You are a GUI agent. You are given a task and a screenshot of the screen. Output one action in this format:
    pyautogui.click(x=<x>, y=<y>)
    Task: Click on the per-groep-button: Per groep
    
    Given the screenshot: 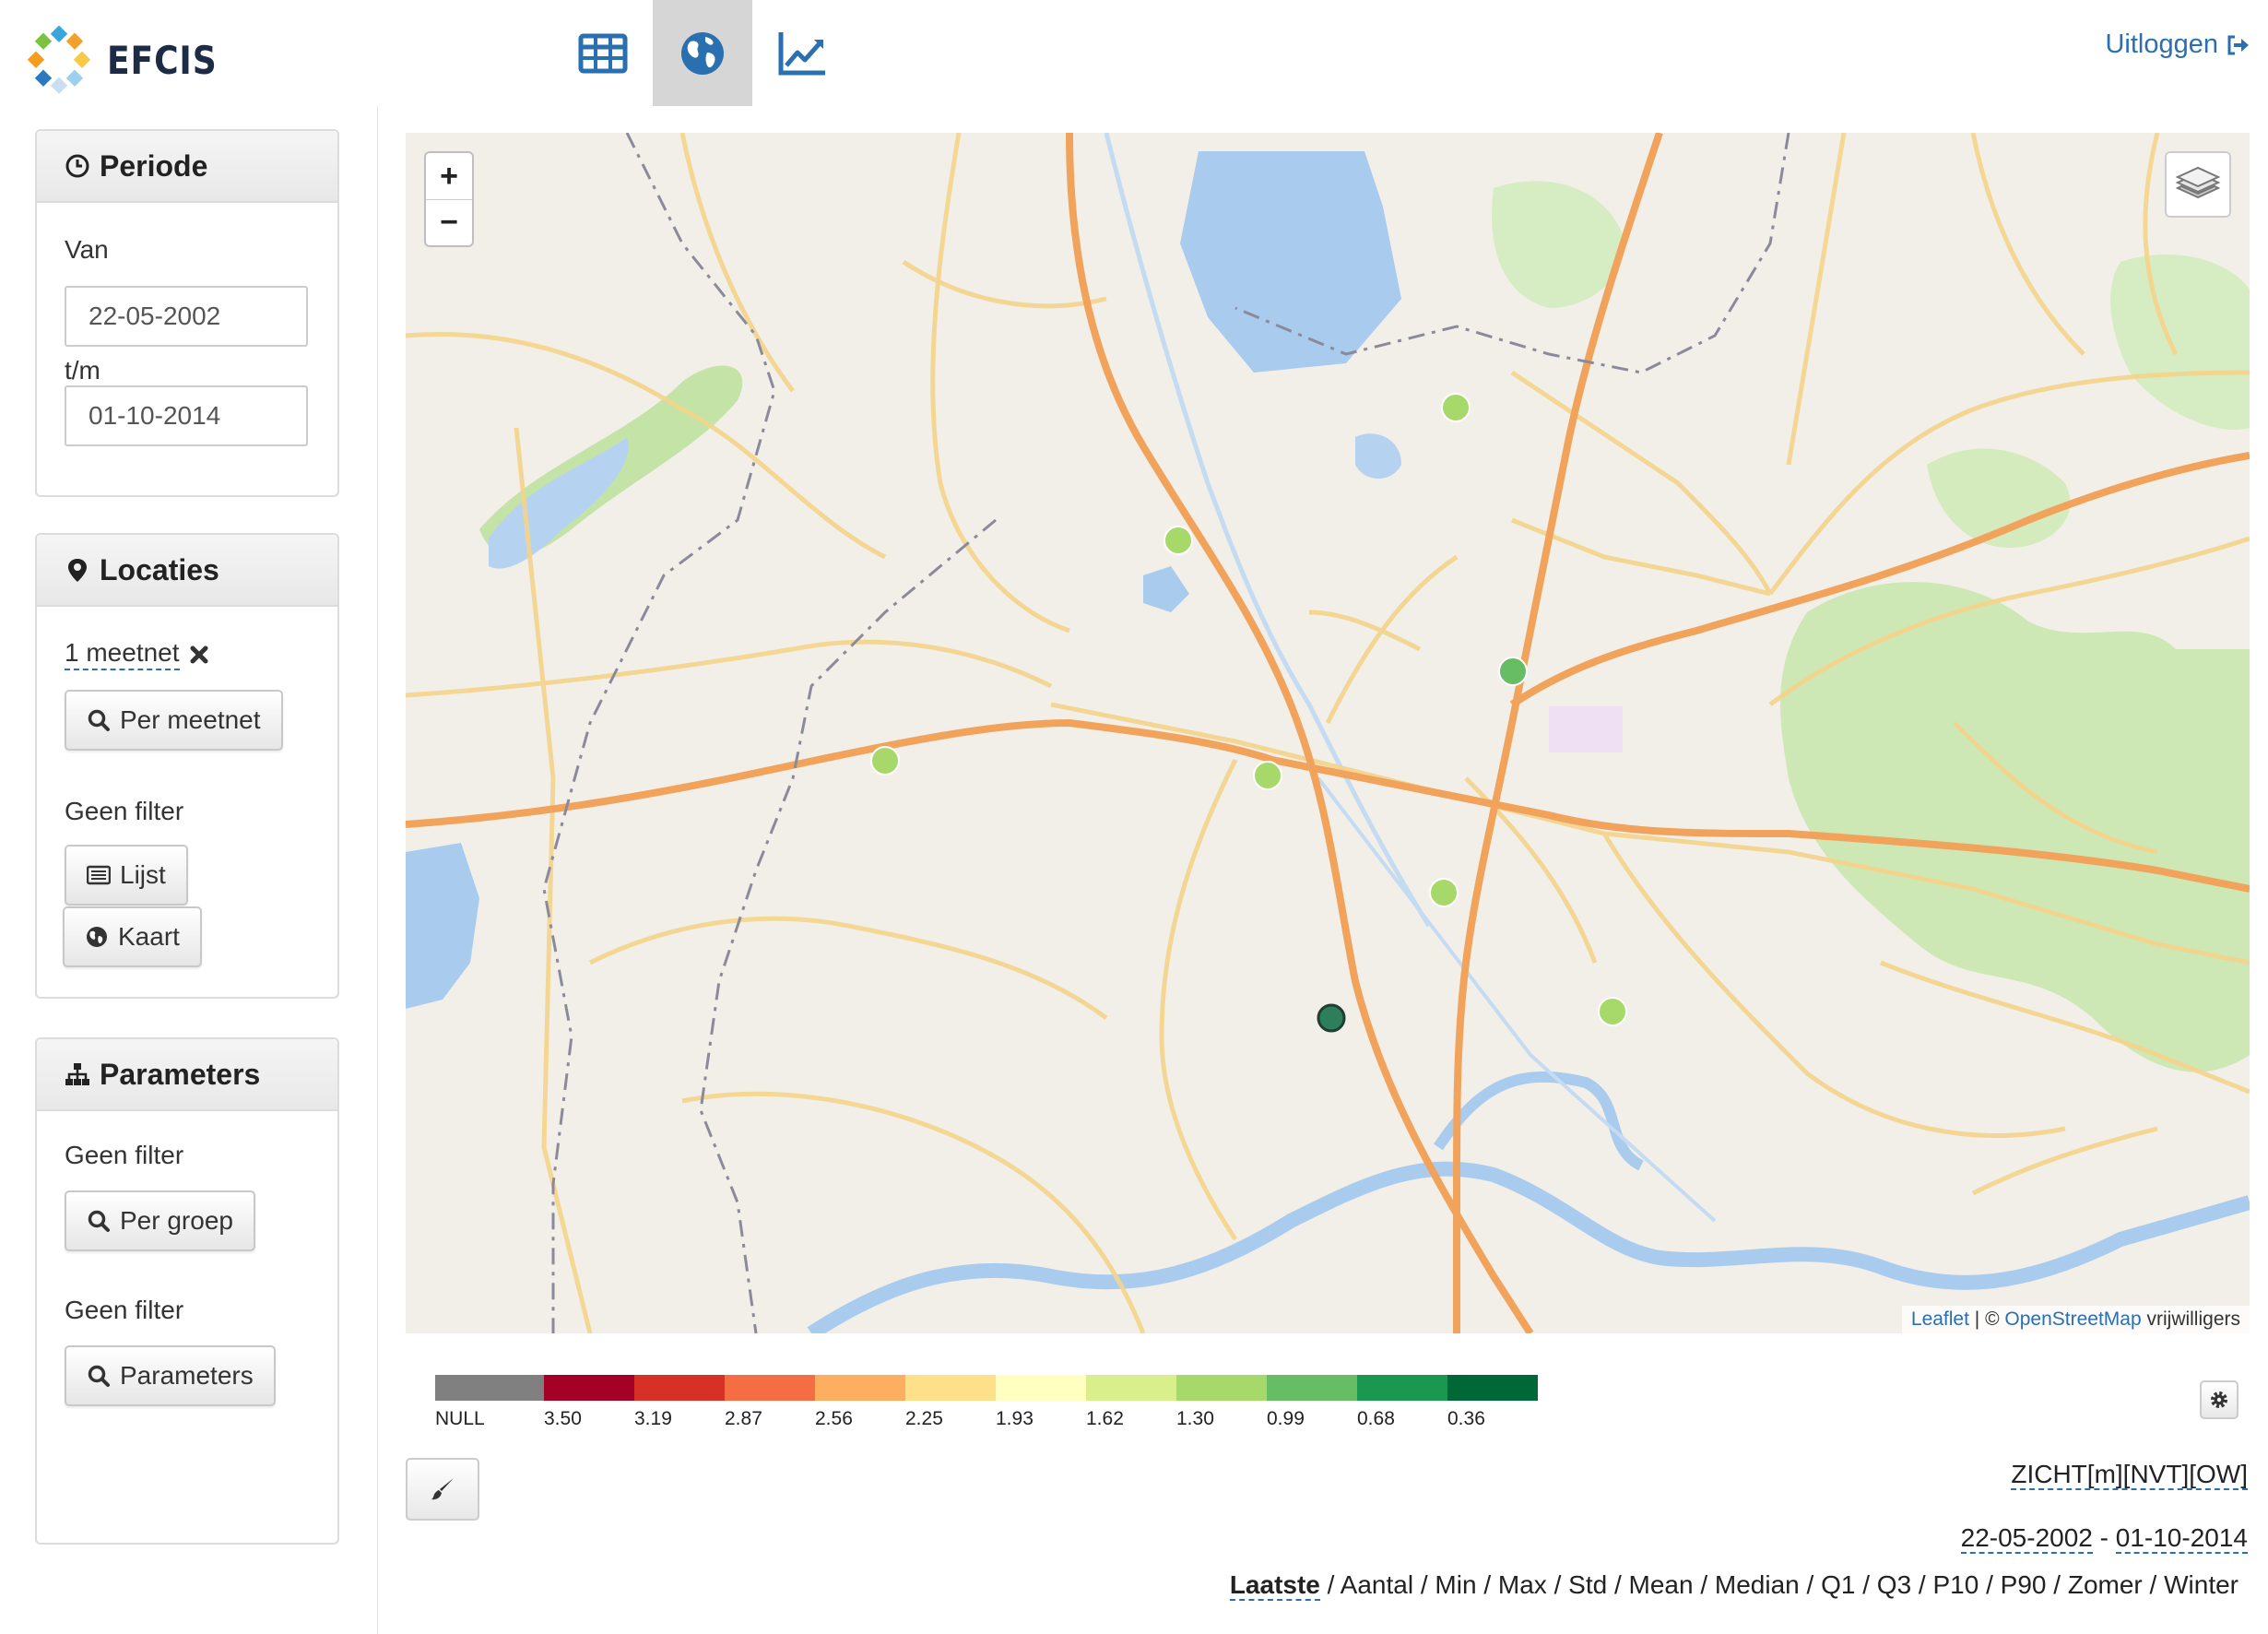 What is the action you would take?
    pyautogui.click(x=160, y=1220)
    